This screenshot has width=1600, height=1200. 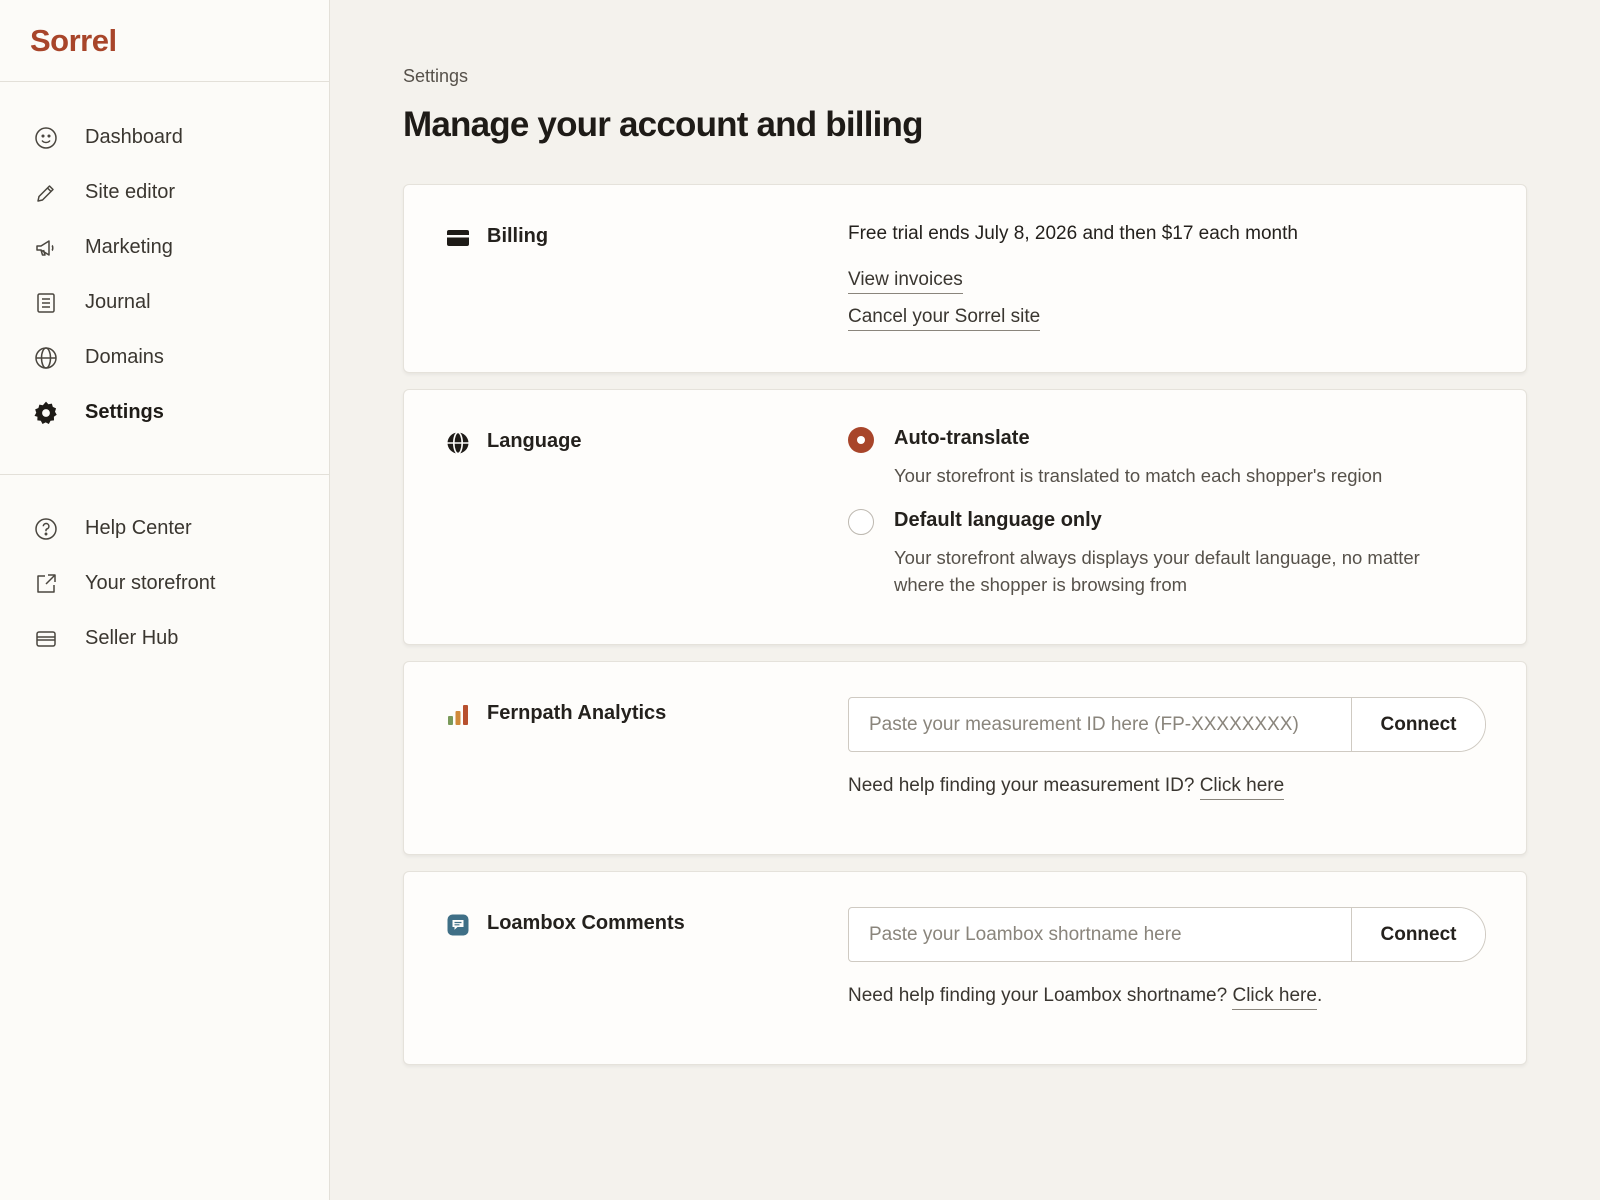 I want to click on sidebar-item-marketing: Marketing, so click(x=164, y=247).